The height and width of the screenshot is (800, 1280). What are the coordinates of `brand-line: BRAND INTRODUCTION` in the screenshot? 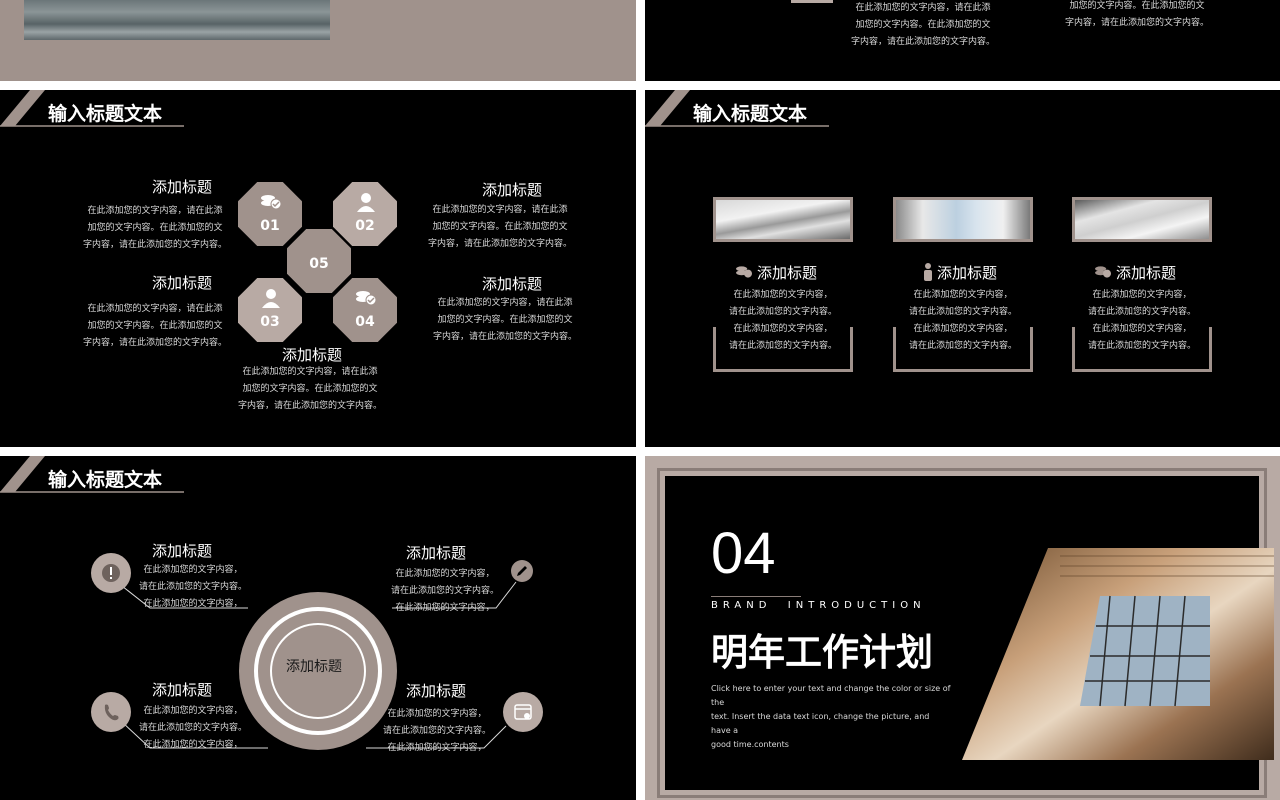 It's located at (818, 605).